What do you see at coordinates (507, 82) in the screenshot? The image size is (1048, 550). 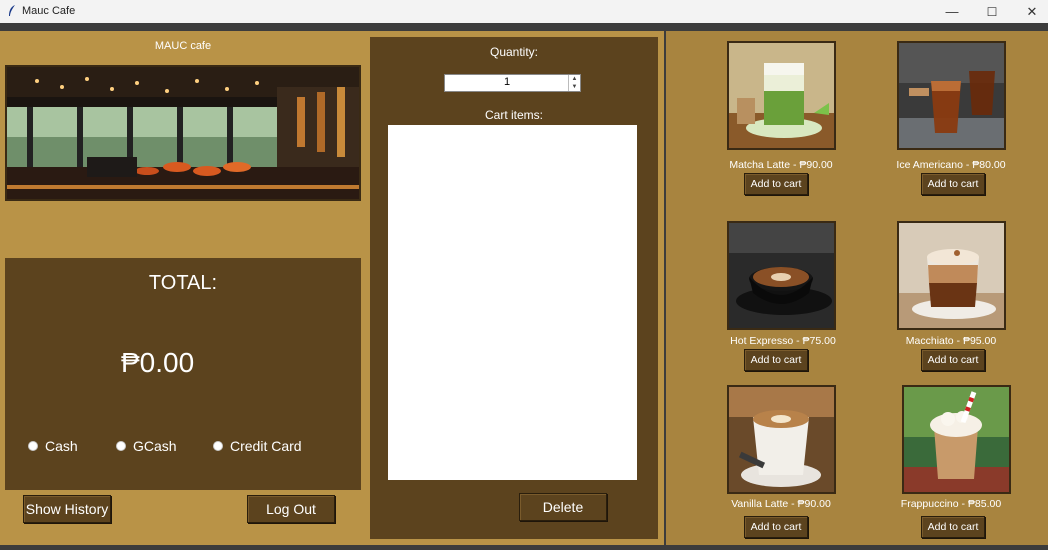 I see `quantity-value: 1` at bounding box center [507, 82].